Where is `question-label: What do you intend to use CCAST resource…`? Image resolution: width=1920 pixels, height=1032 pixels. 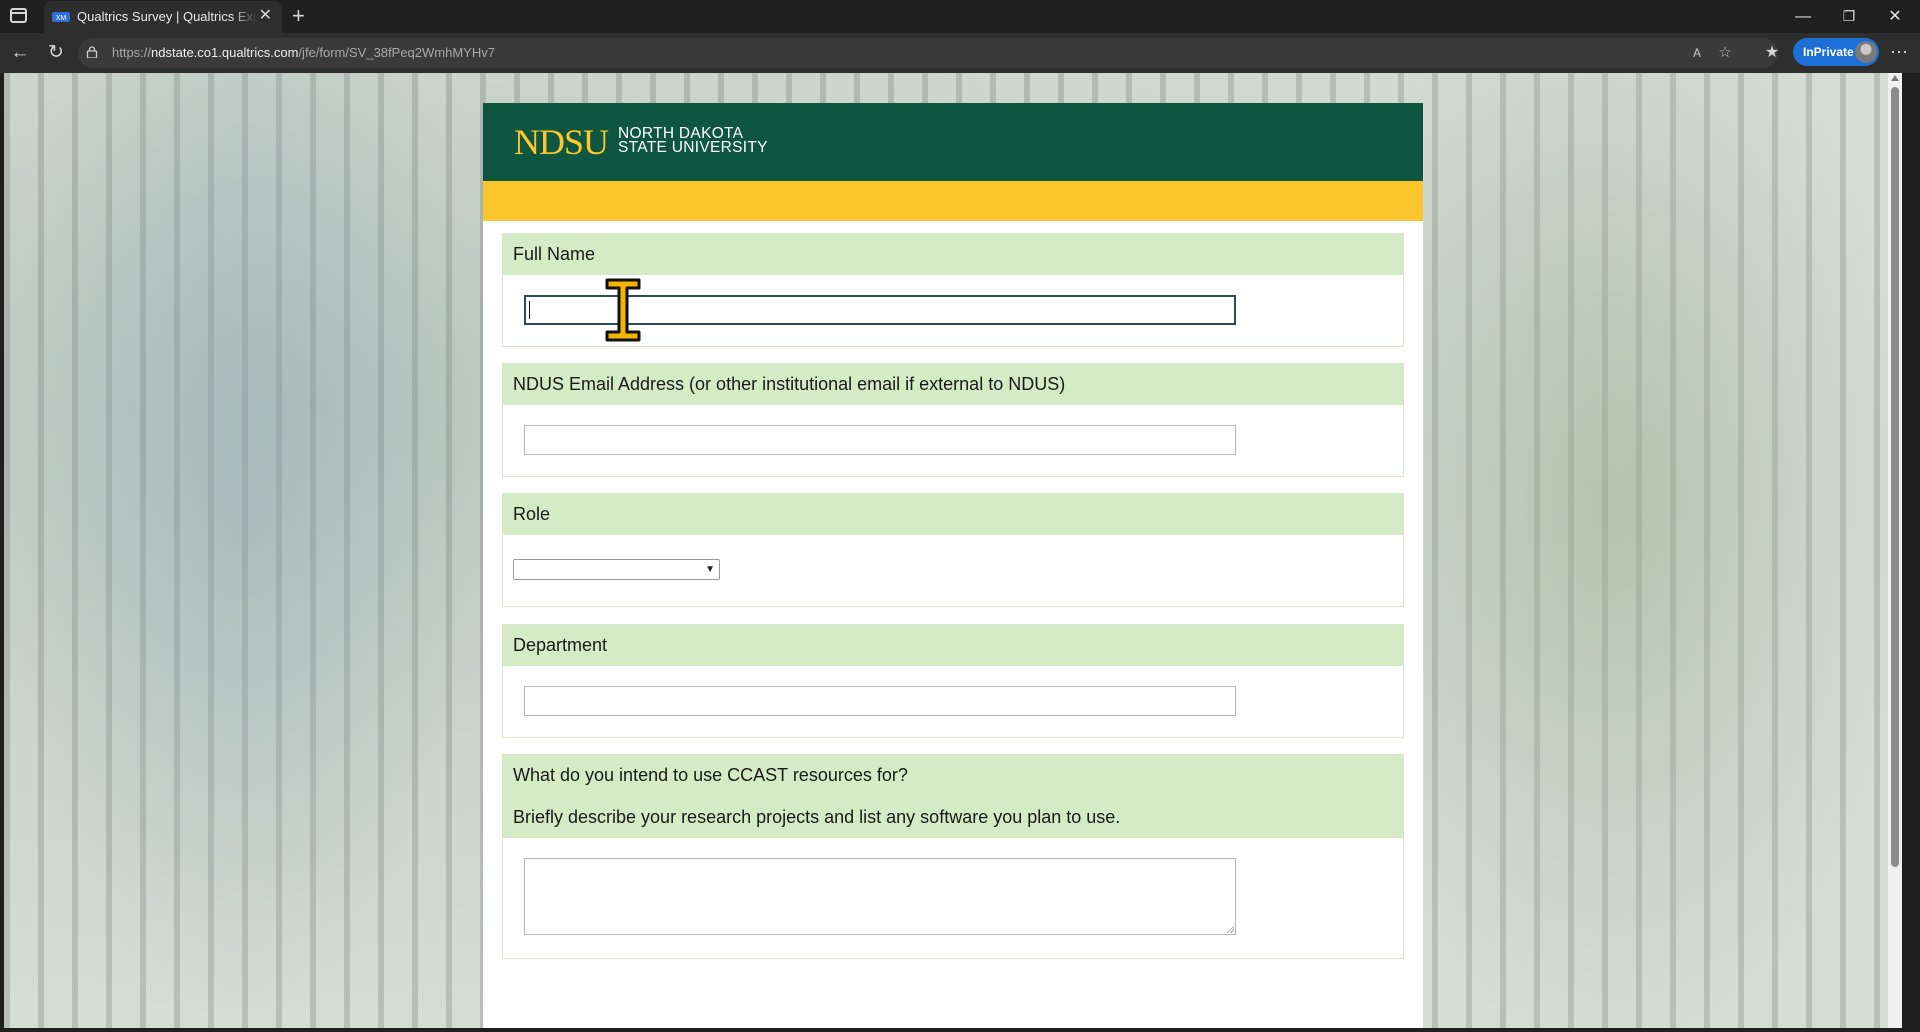
question-label: What do you intend to use CCAST resource… is located at coordinates (953, 796).